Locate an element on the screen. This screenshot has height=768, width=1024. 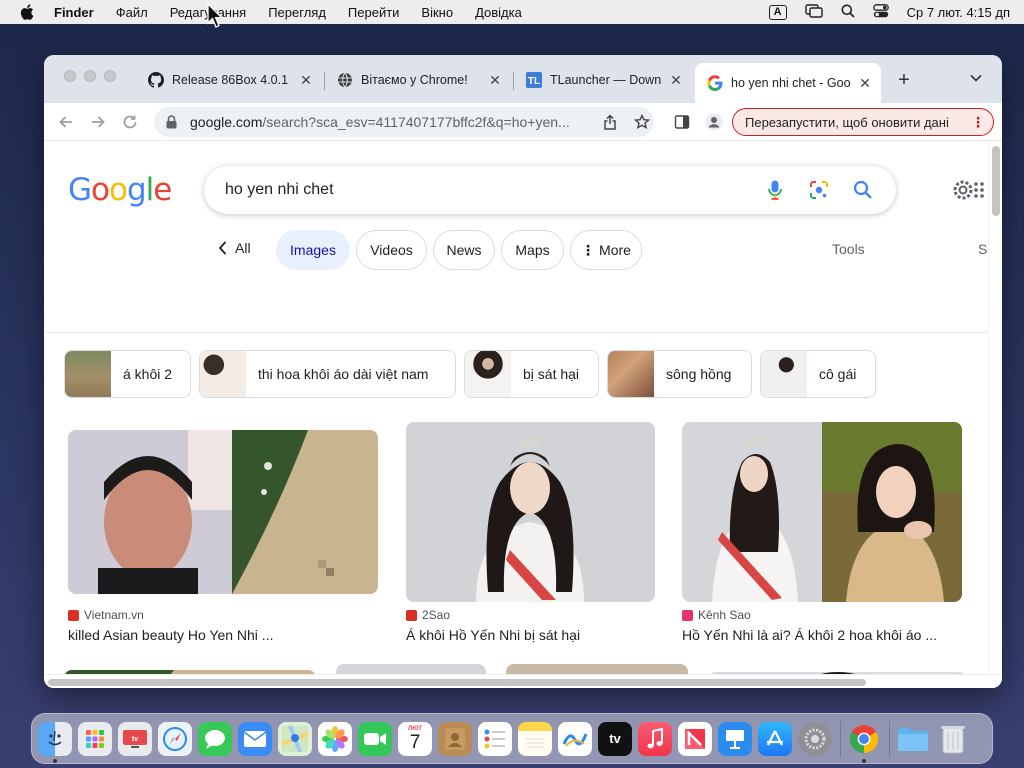
more-options-icon: ⋮ is located at coordinates (978, 122).